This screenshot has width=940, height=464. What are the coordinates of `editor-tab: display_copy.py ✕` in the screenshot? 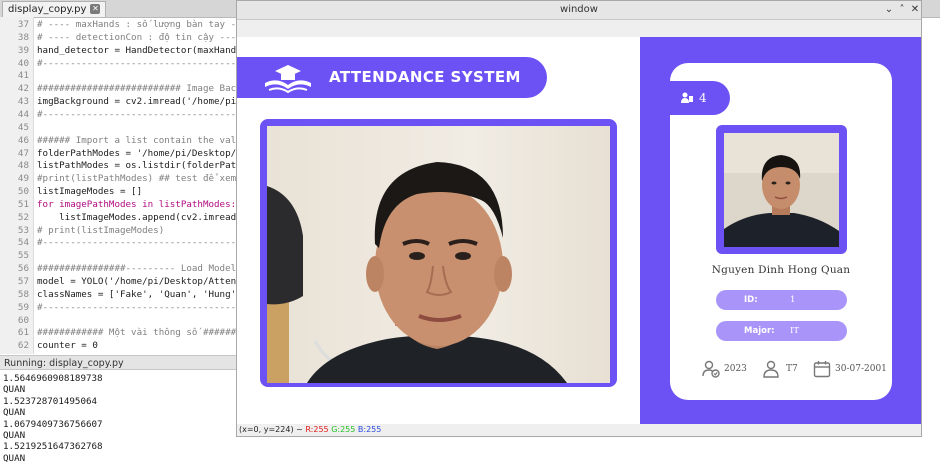 It's located at (54, 9).